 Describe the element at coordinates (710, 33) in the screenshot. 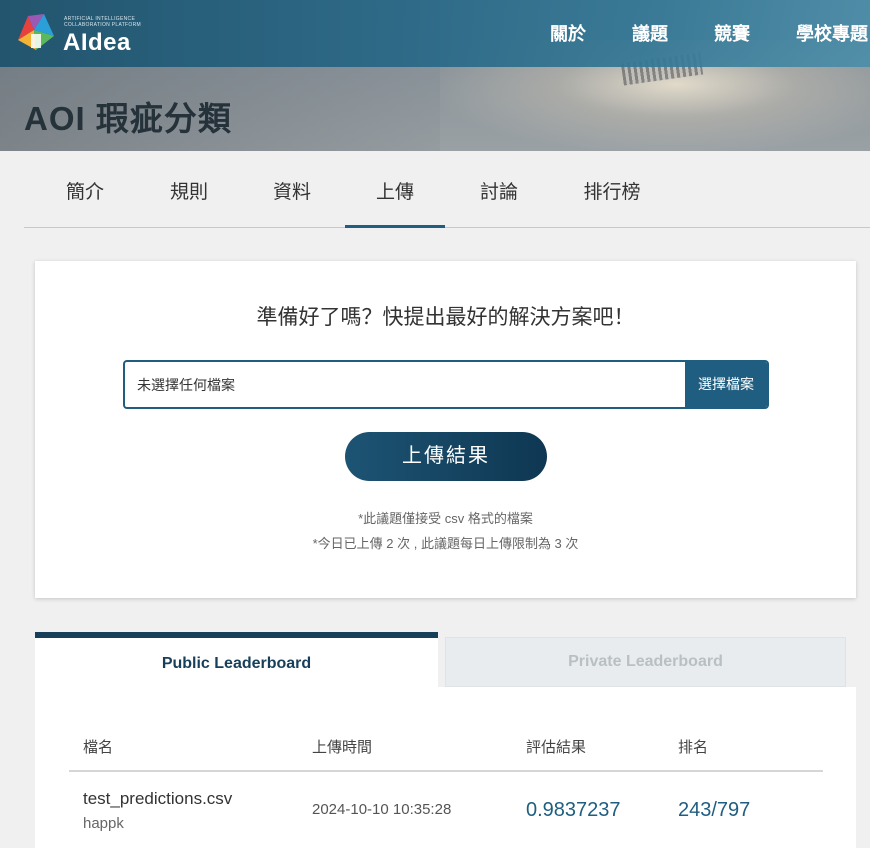

I see `main-nav: 關於 議題 競賽 學校專題` at that location.